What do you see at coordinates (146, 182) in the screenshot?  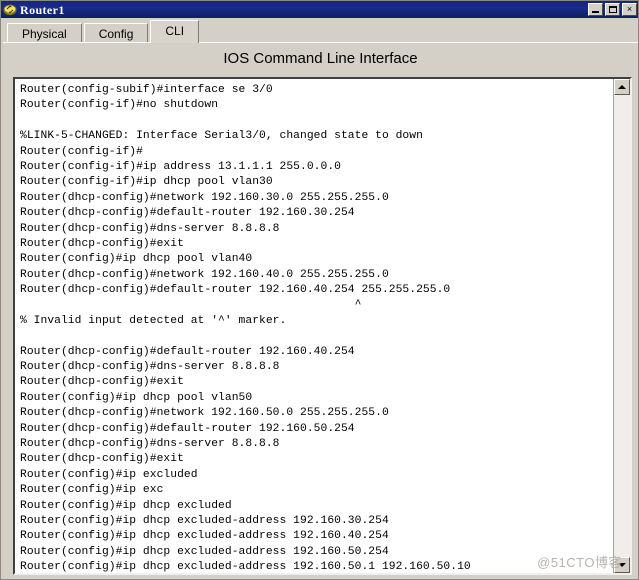 I see `terminal-line: Router(config-if)#ip dhcp pool vlan30` at bounding box center [146, 182].